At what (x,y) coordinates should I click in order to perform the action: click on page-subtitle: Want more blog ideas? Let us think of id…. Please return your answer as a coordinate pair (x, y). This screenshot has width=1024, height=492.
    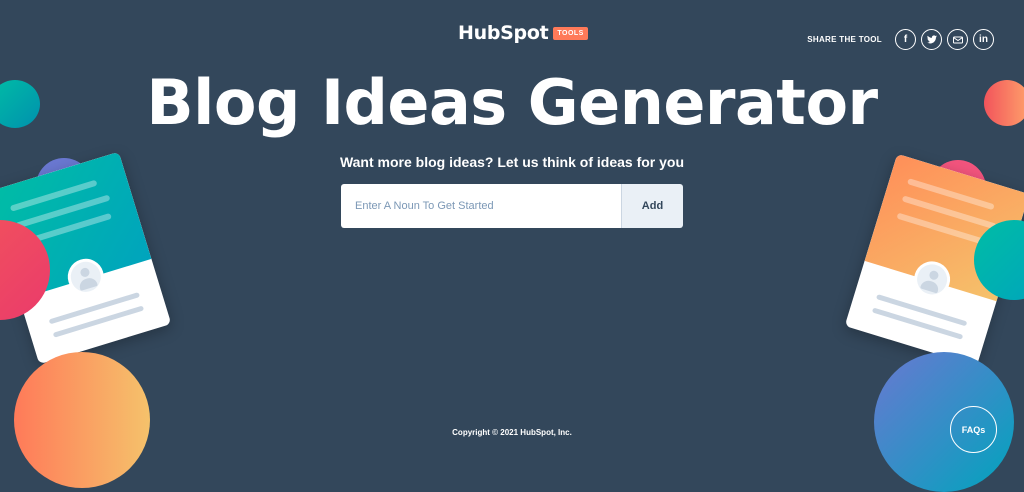
    Looking at the image, I should click on (512, 162).